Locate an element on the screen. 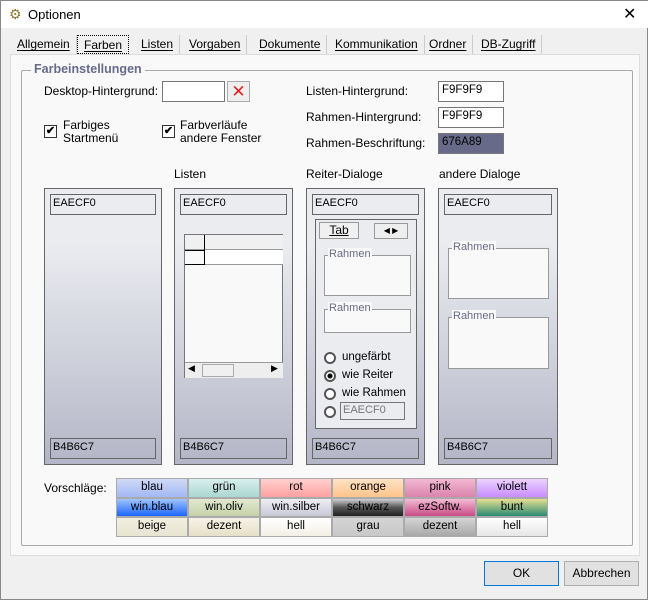 The width and height of the screenshot is (648, 600). frame-caption-field: 676A89 is located at coordinates (471, 143).